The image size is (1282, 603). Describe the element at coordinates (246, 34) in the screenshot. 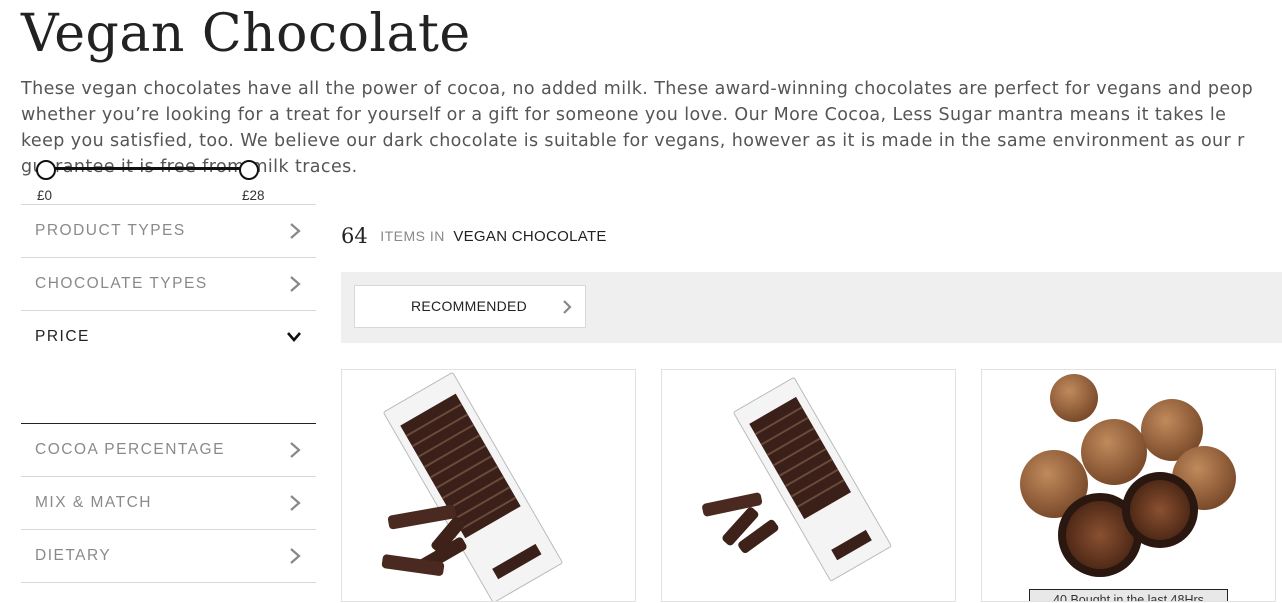

I see `page-title: Vegan Chocolate` at that location.